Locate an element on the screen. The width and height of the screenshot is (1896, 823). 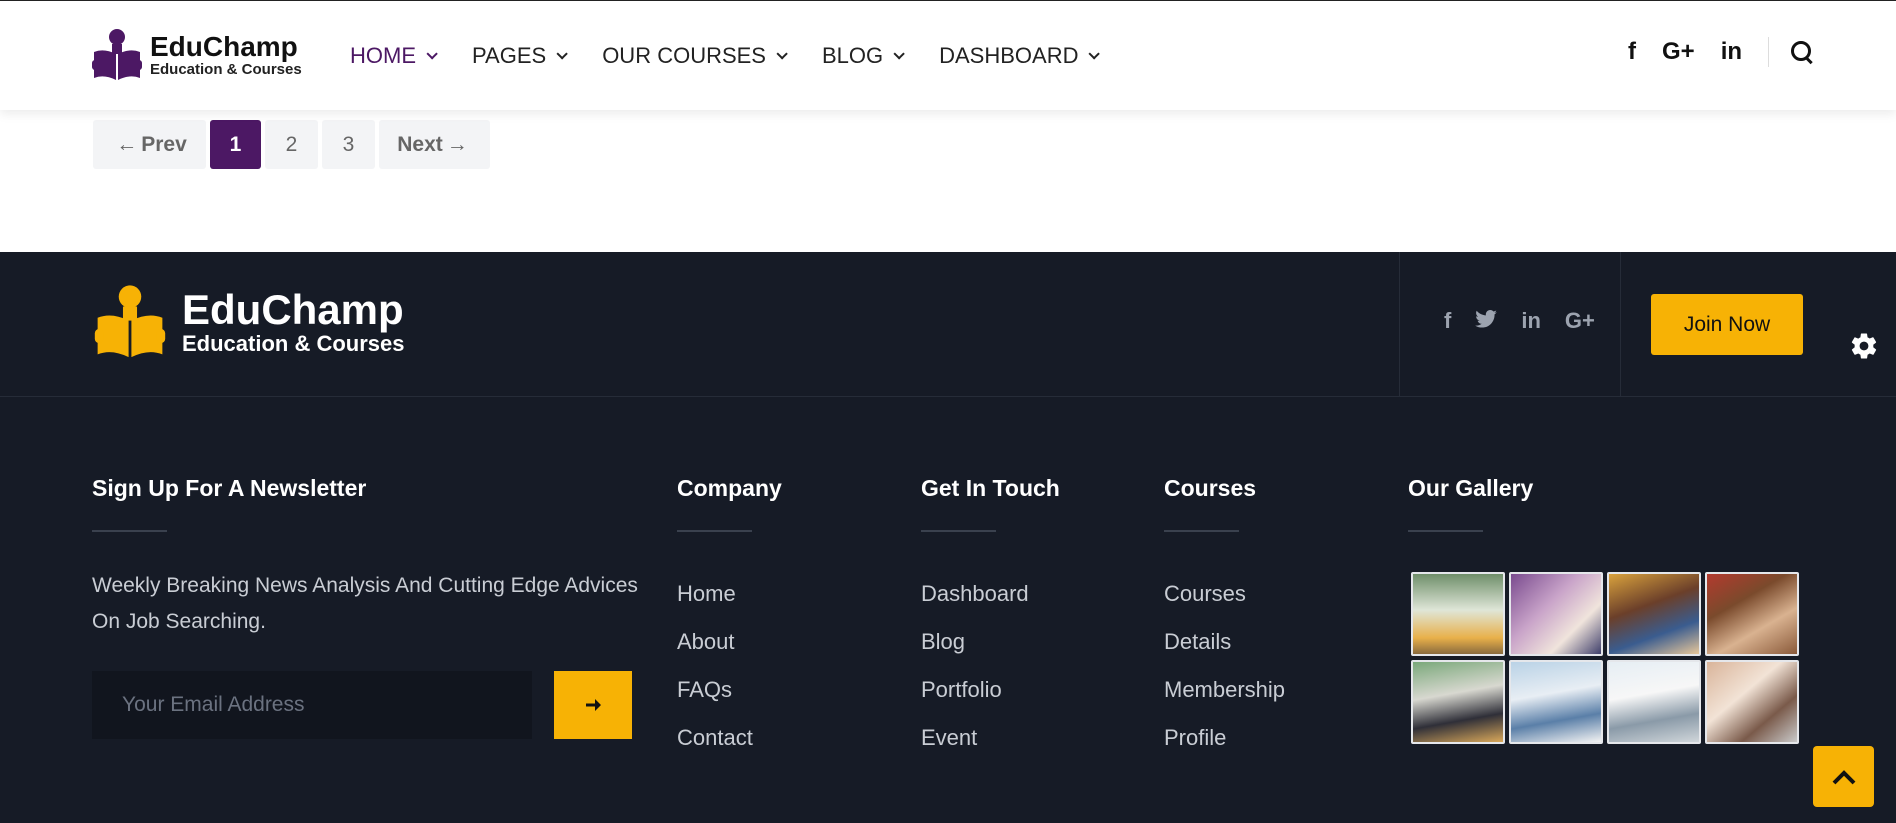
courses-links: Courses Details Membership Profile is located at coordinates (1224, 676).